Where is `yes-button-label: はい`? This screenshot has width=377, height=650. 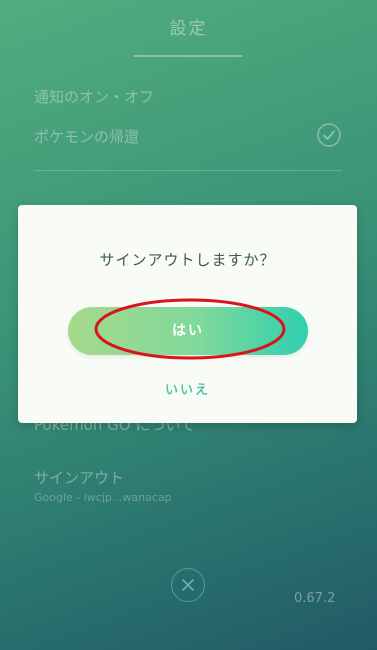 yes-button-label: はい is located at coordinates (188, 331).